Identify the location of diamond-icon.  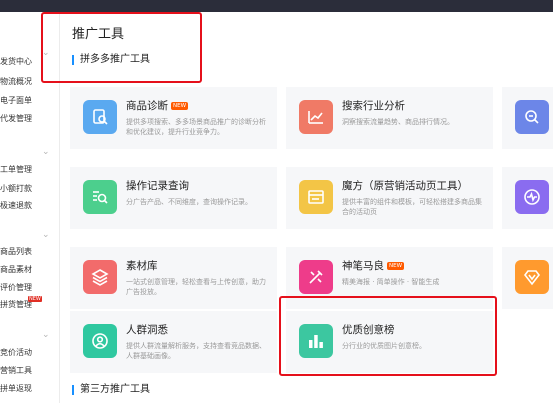
(532, 277).